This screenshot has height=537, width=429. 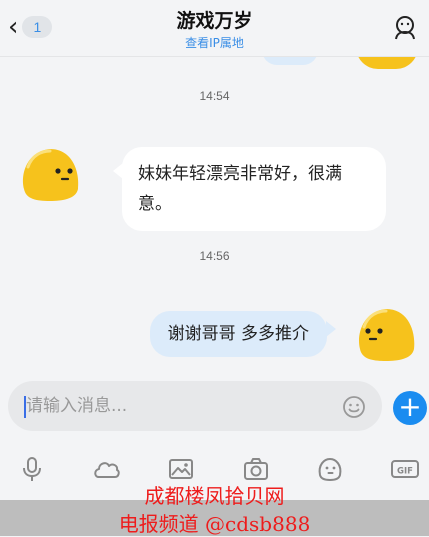 I want to click on incoming-message: 妹妹年轻漂亮非常好，很满意。, so click(x=249, y=189).